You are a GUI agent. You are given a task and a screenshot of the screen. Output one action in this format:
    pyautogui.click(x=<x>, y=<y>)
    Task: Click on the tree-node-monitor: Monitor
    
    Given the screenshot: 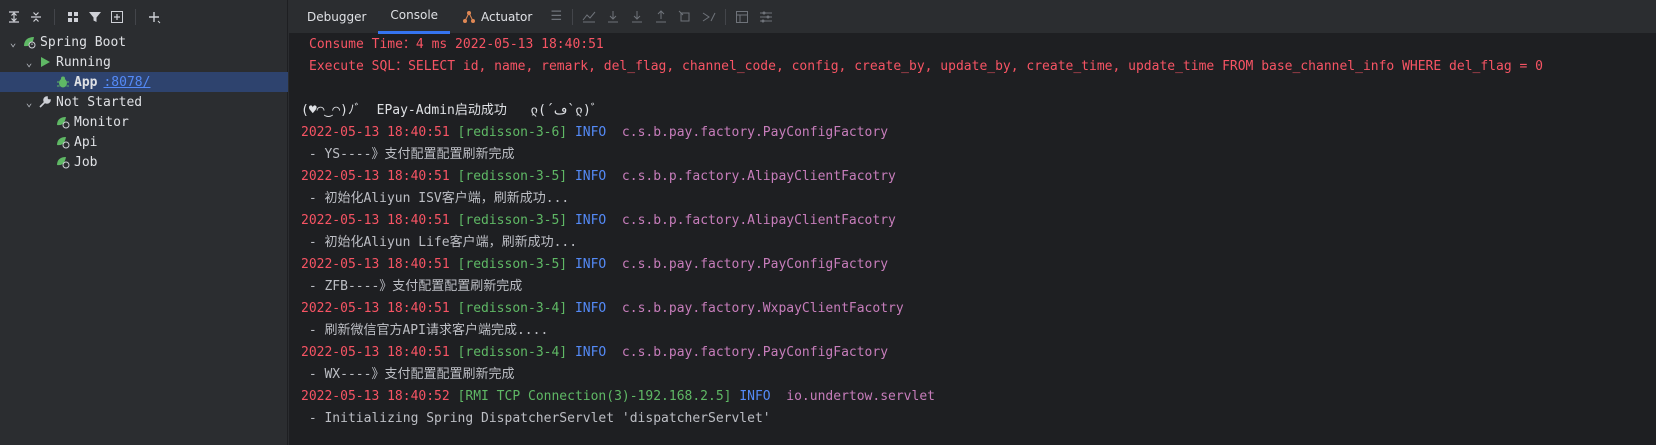 What is the action you would take?
    pyautogui.click(x=144, y=122)
    